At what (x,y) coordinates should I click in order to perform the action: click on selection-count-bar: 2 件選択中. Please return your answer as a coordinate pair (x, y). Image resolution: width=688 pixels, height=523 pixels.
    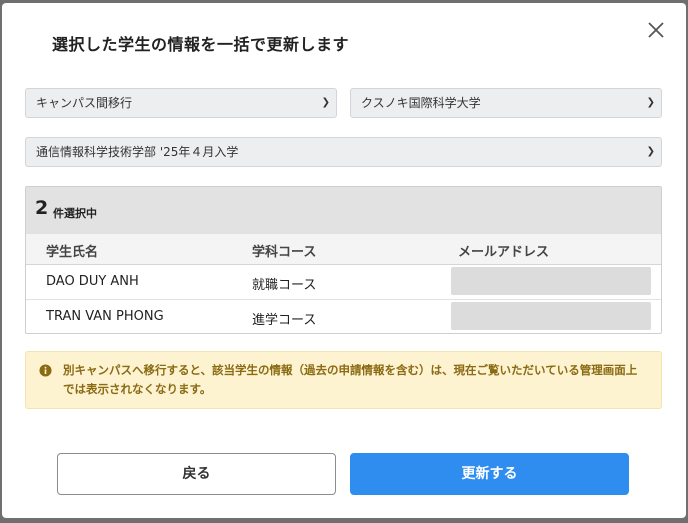
    Looking at the image, I should click on (343, 210).